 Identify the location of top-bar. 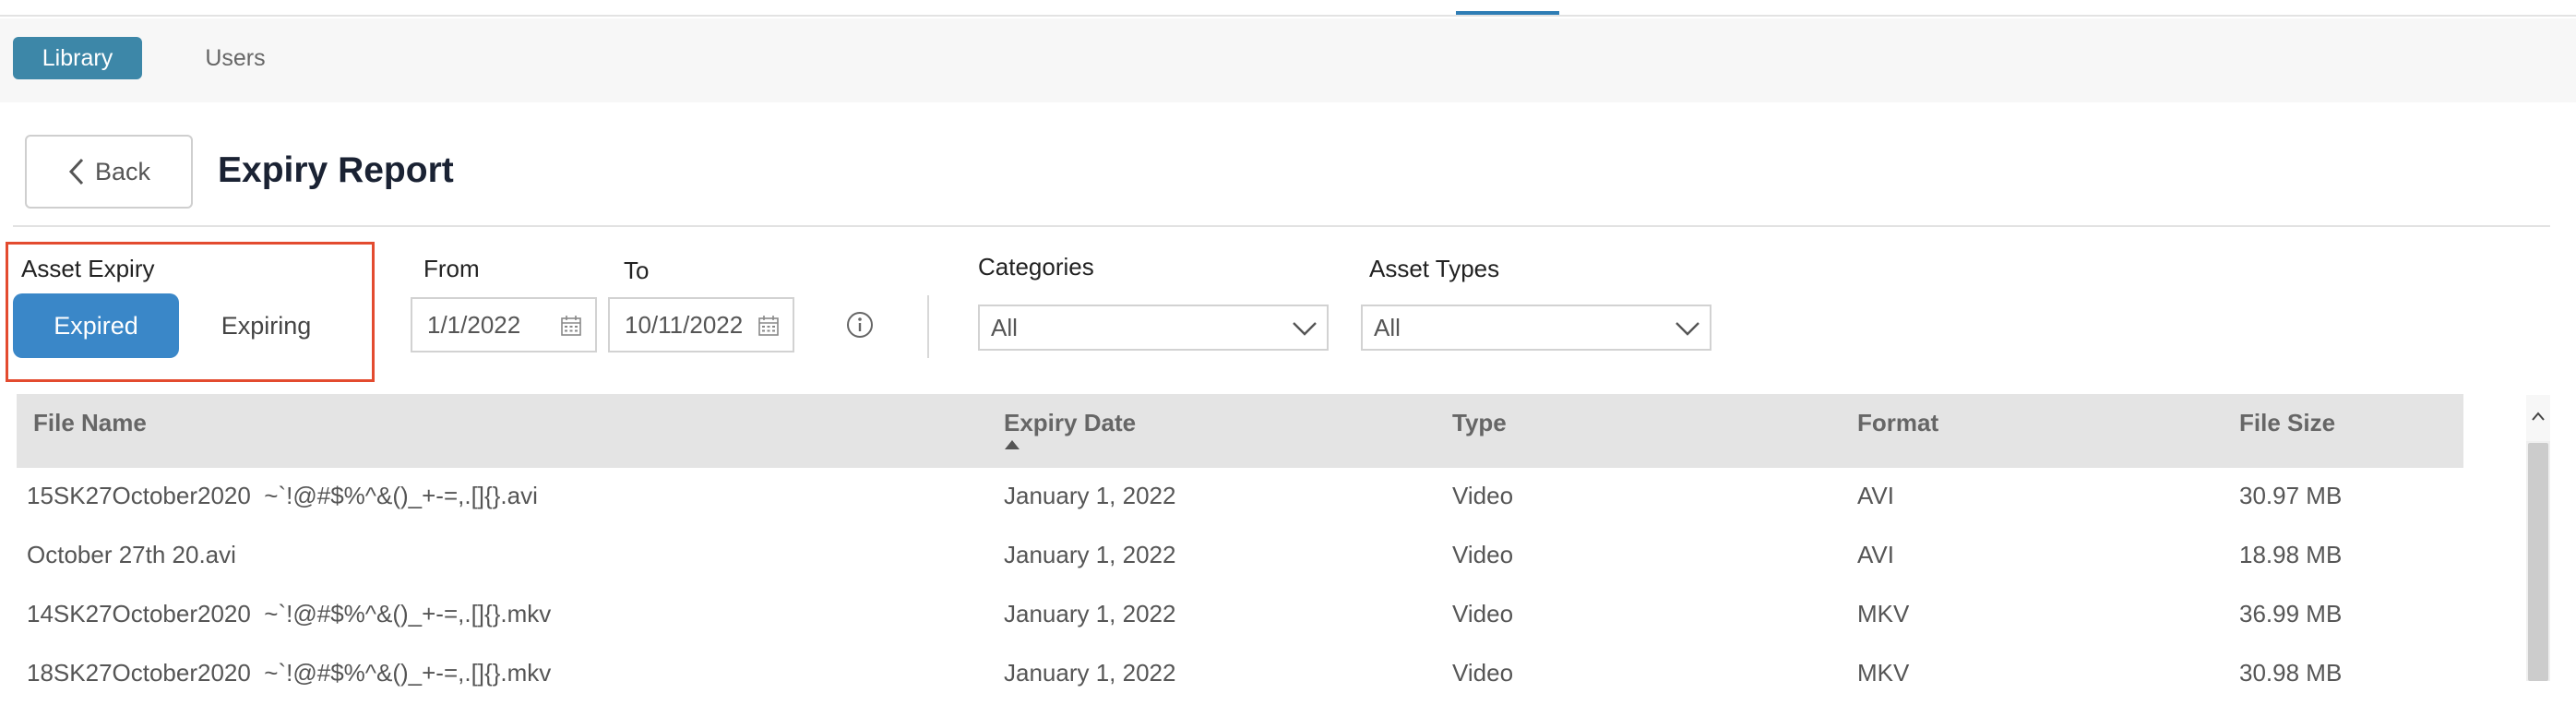
(1288, 8).